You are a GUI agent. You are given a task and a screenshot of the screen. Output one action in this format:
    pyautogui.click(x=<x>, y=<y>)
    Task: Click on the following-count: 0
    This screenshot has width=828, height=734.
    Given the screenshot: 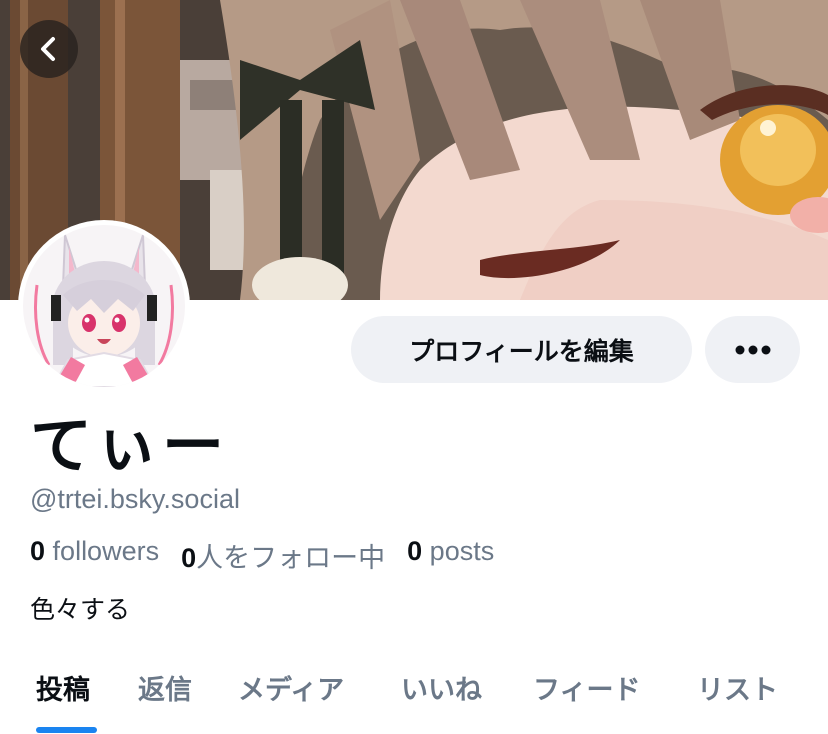 What is the action you would take?
    pyautogui.click(x=189, y=558)
    